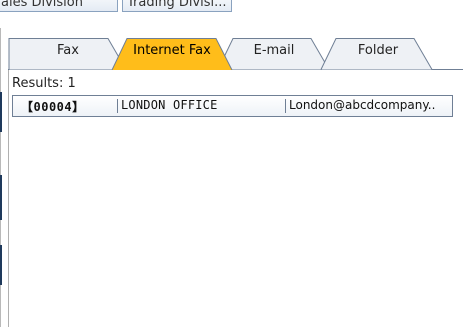  I want to click on destination-registration-number: 【00004】, so click(53, 107).